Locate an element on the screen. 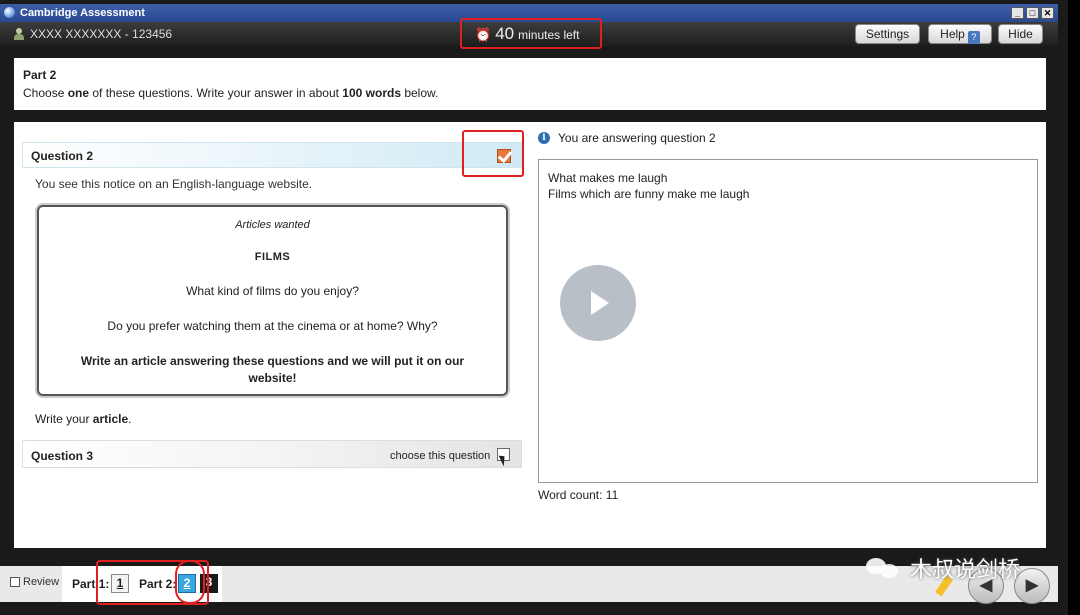 Image resolution: width=1080 pixels, height=615 pixels. candidate-name: XXXX XXXXXXX - 123456 is located at coordinates (101, 34).